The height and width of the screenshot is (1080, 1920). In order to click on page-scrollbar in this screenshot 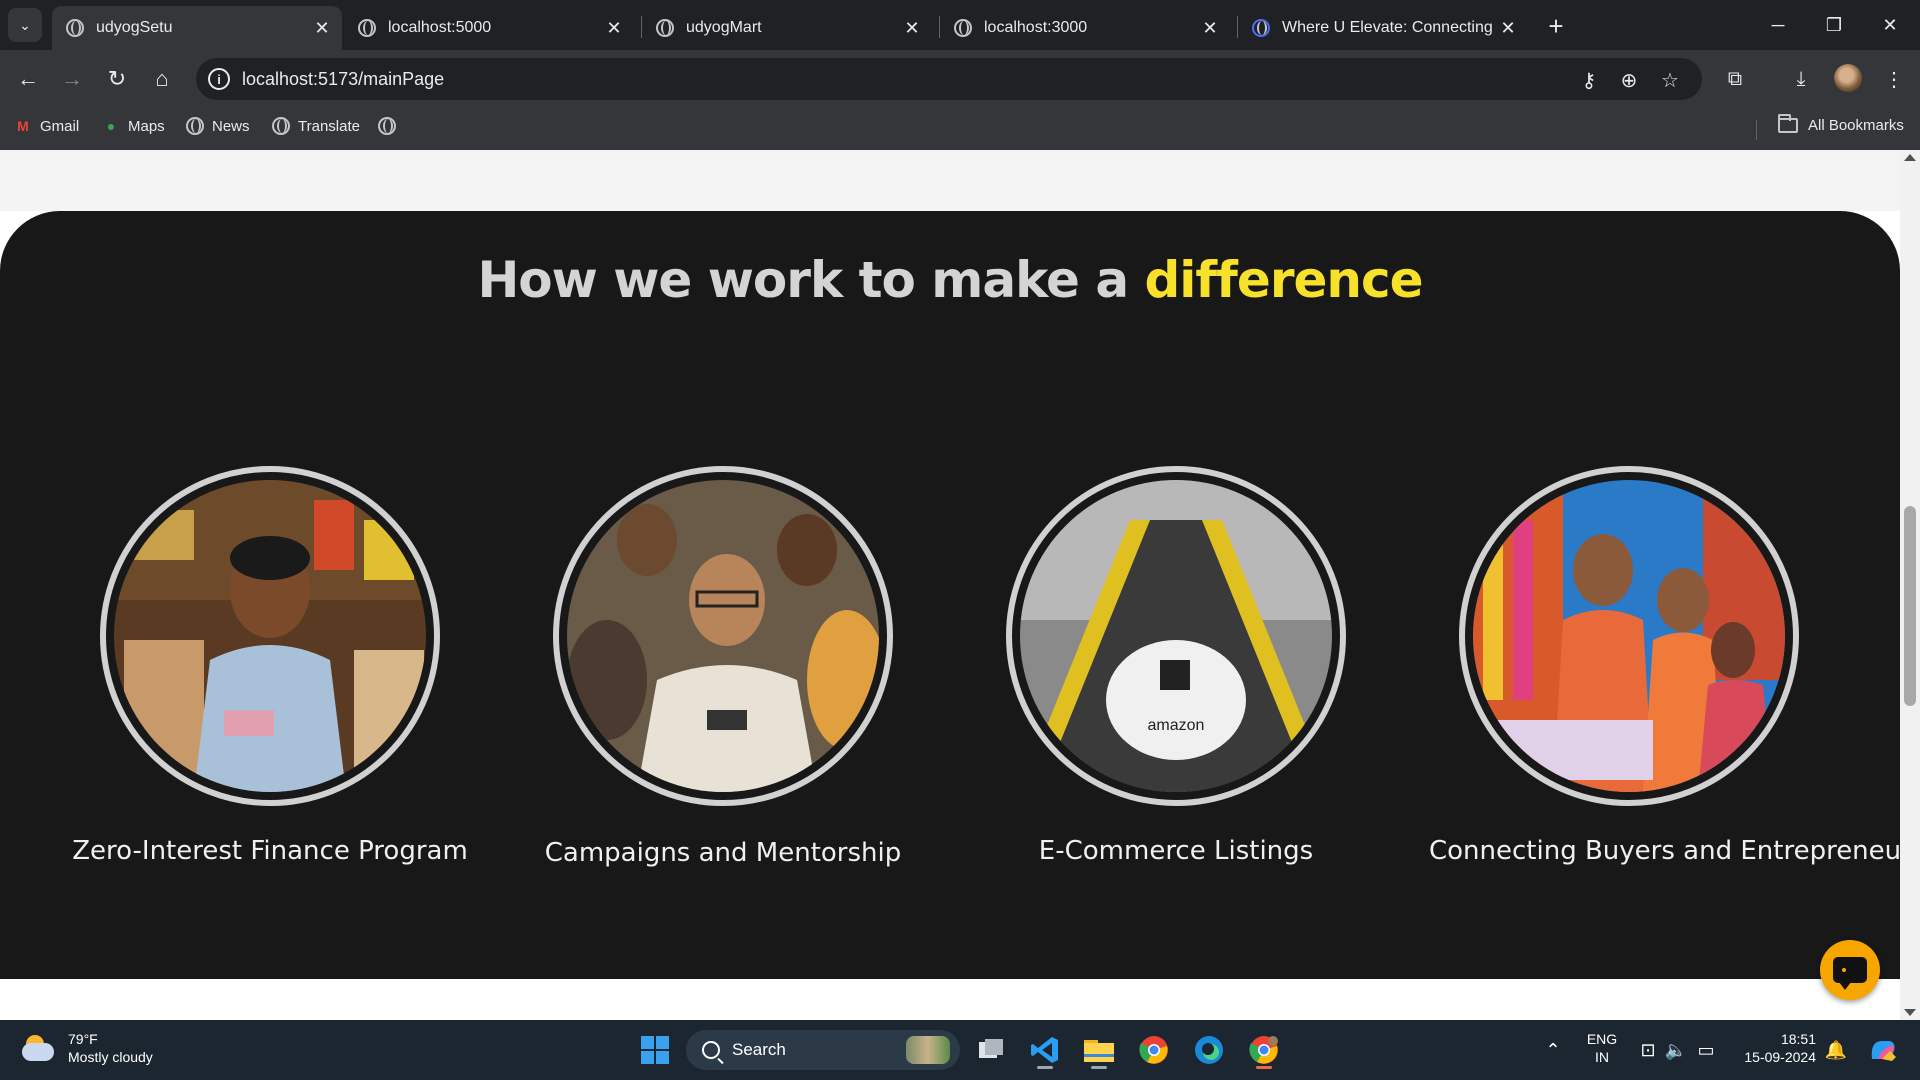, I will do `click(1910, 585)`.